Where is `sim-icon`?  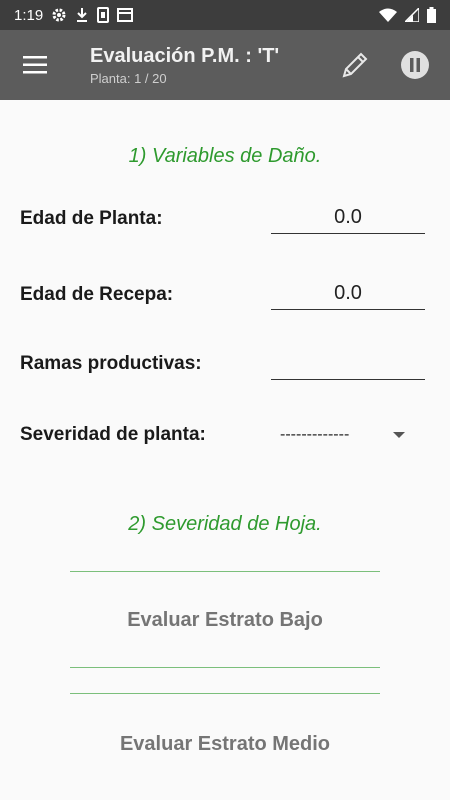 sim-icon is located at coordinates (103, 15).